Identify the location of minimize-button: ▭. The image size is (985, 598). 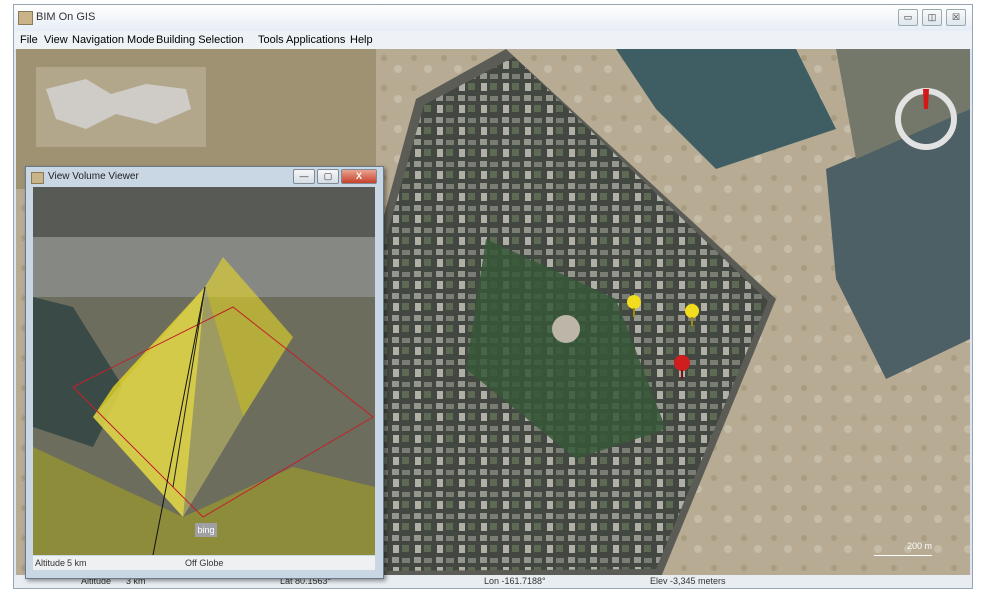
(908, 17).